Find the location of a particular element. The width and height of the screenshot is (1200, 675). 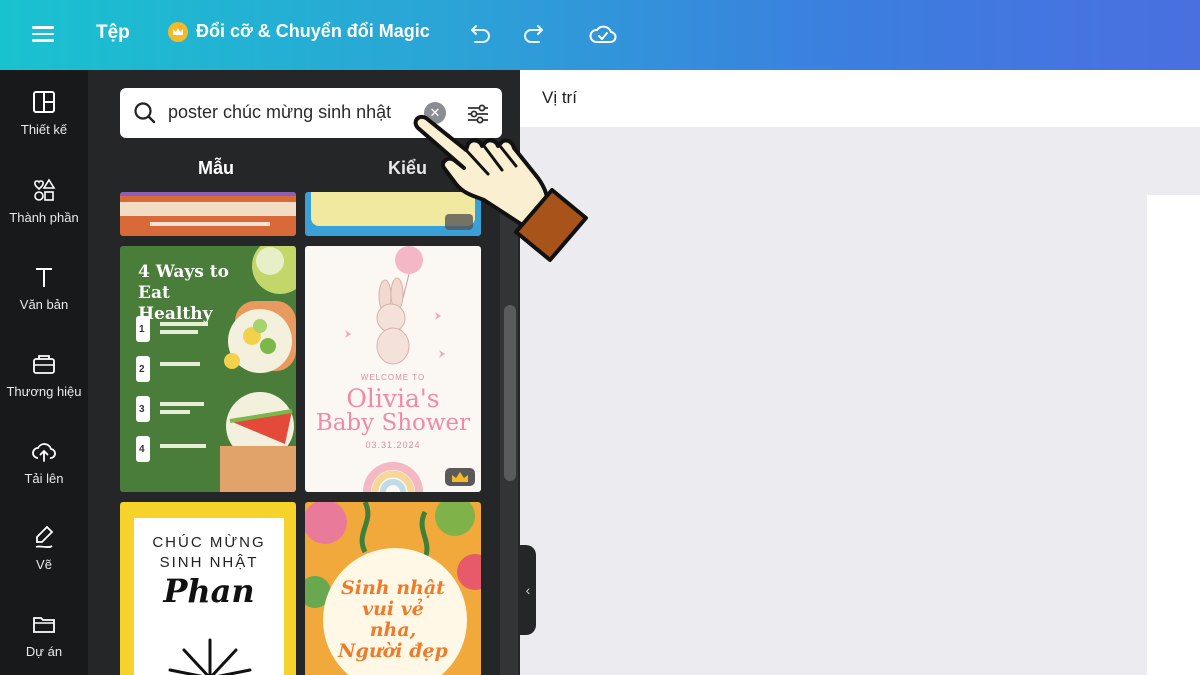

pointing-hand-icon is located at coordinates (500, 188).